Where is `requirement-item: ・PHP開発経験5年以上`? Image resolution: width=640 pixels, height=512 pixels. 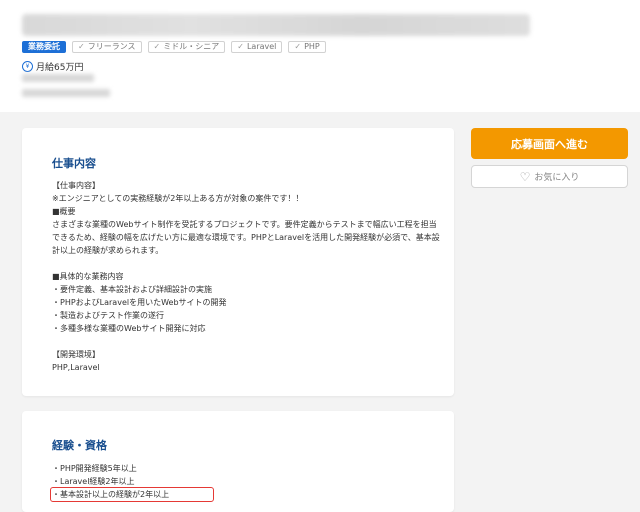
requirement-item: ・PHP開発経験5年以上 is located at coordinates (94, 468).